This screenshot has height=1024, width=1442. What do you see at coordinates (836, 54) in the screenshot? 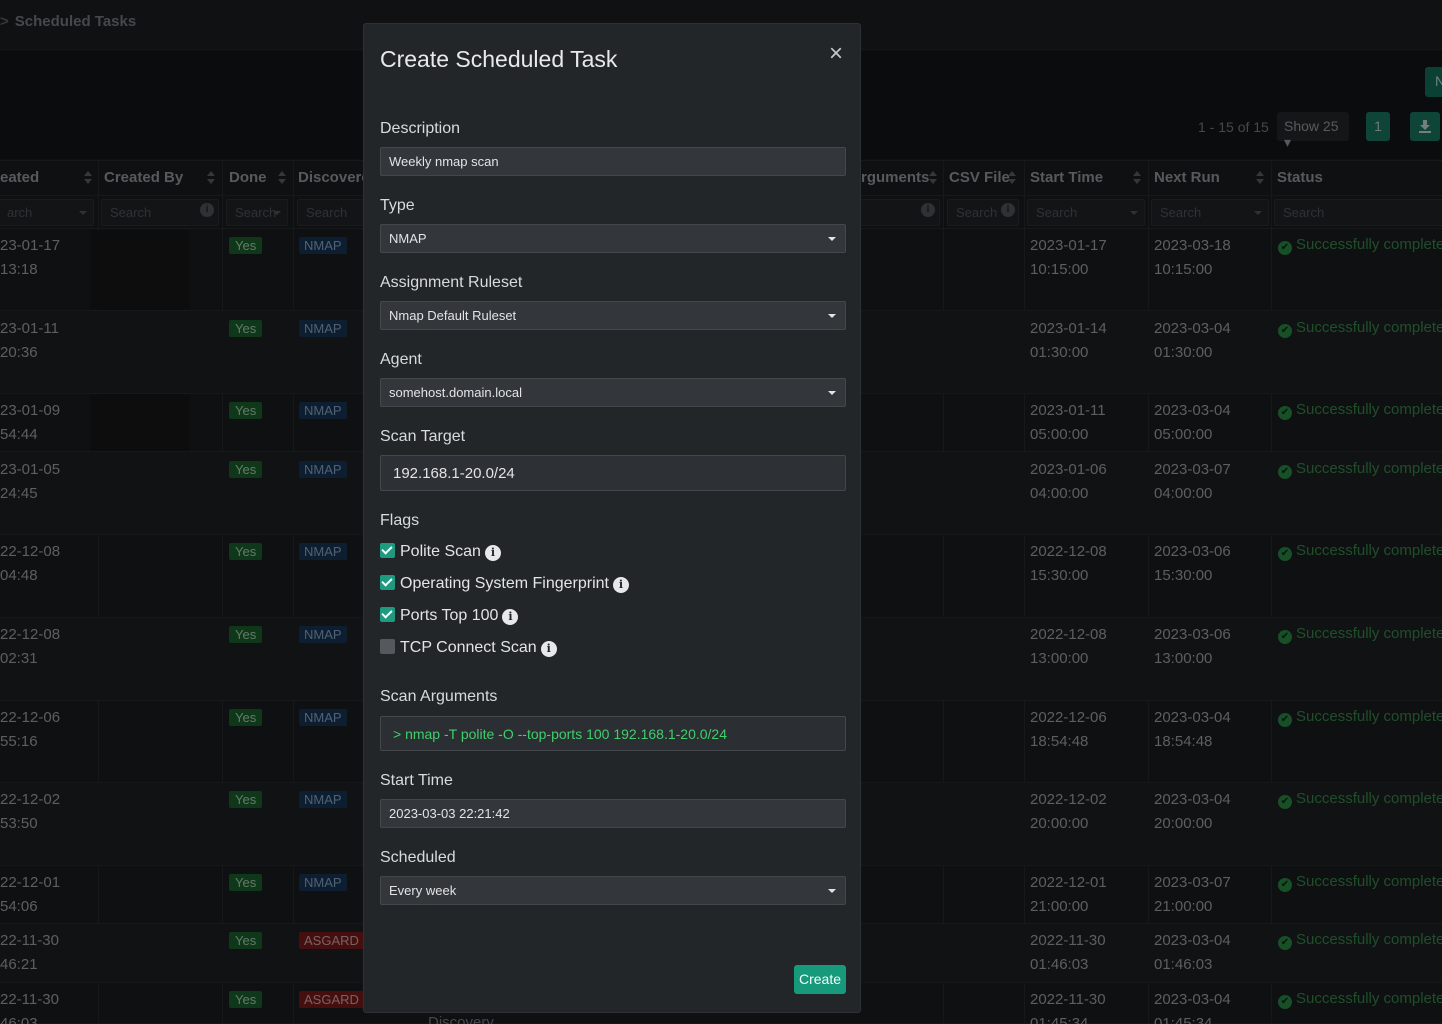
I see `close-icon: ×` at bounding box center [836, 54].